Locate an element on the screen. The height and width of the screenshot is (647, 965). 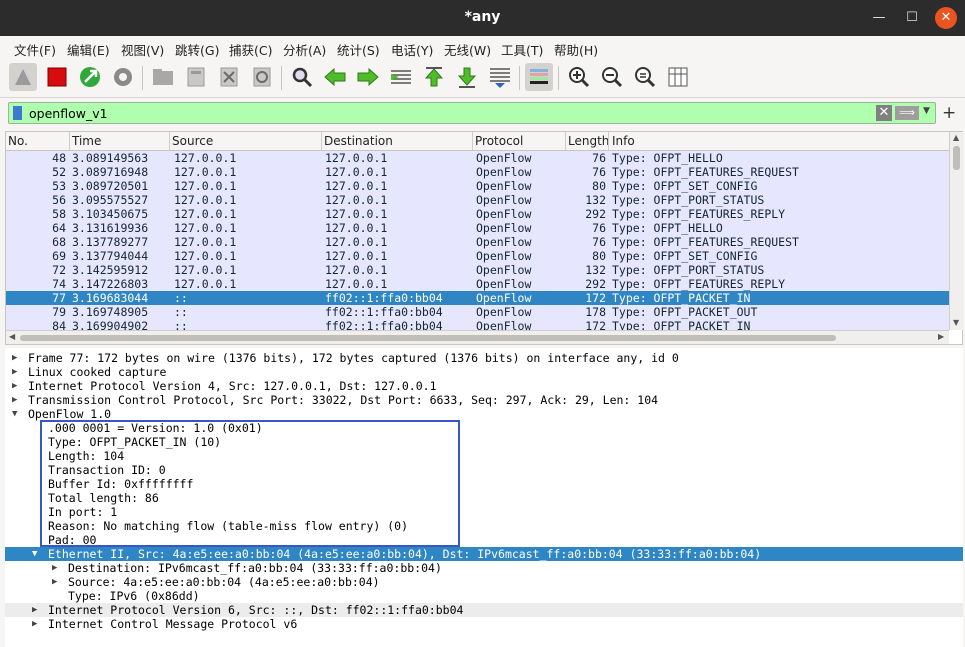
normal-size-icon is located at coordinates (645, 77).